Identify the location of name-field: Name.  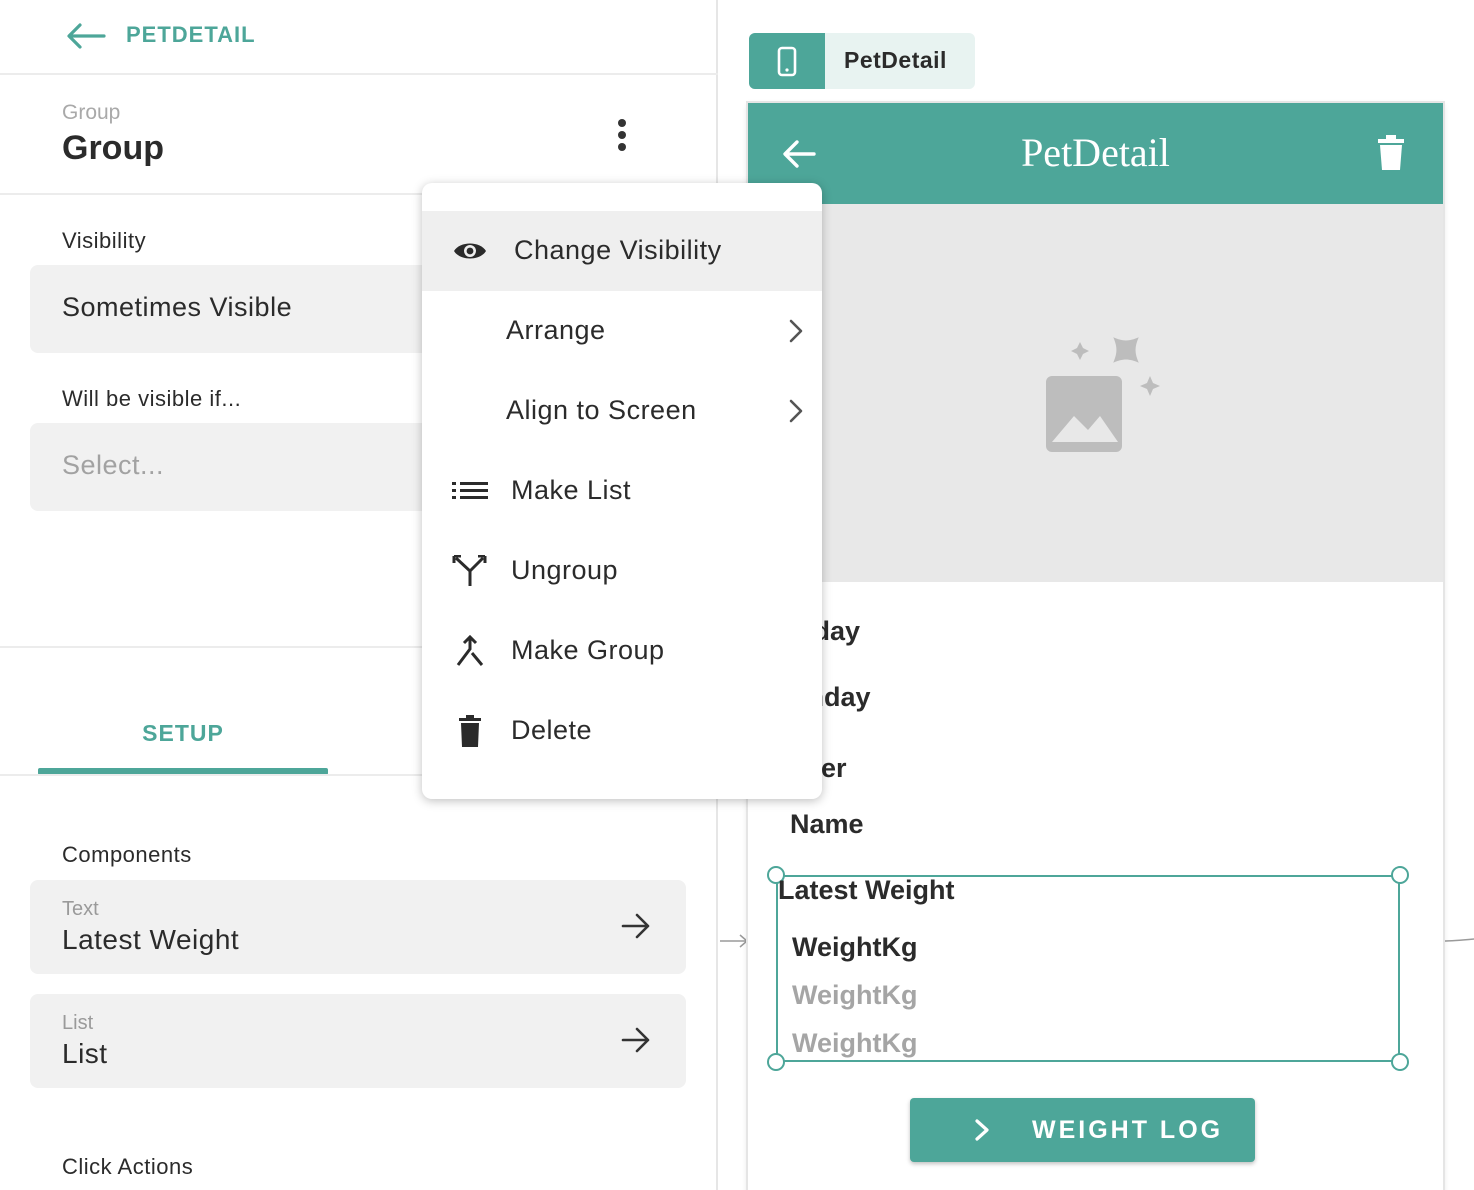
(827, 824).